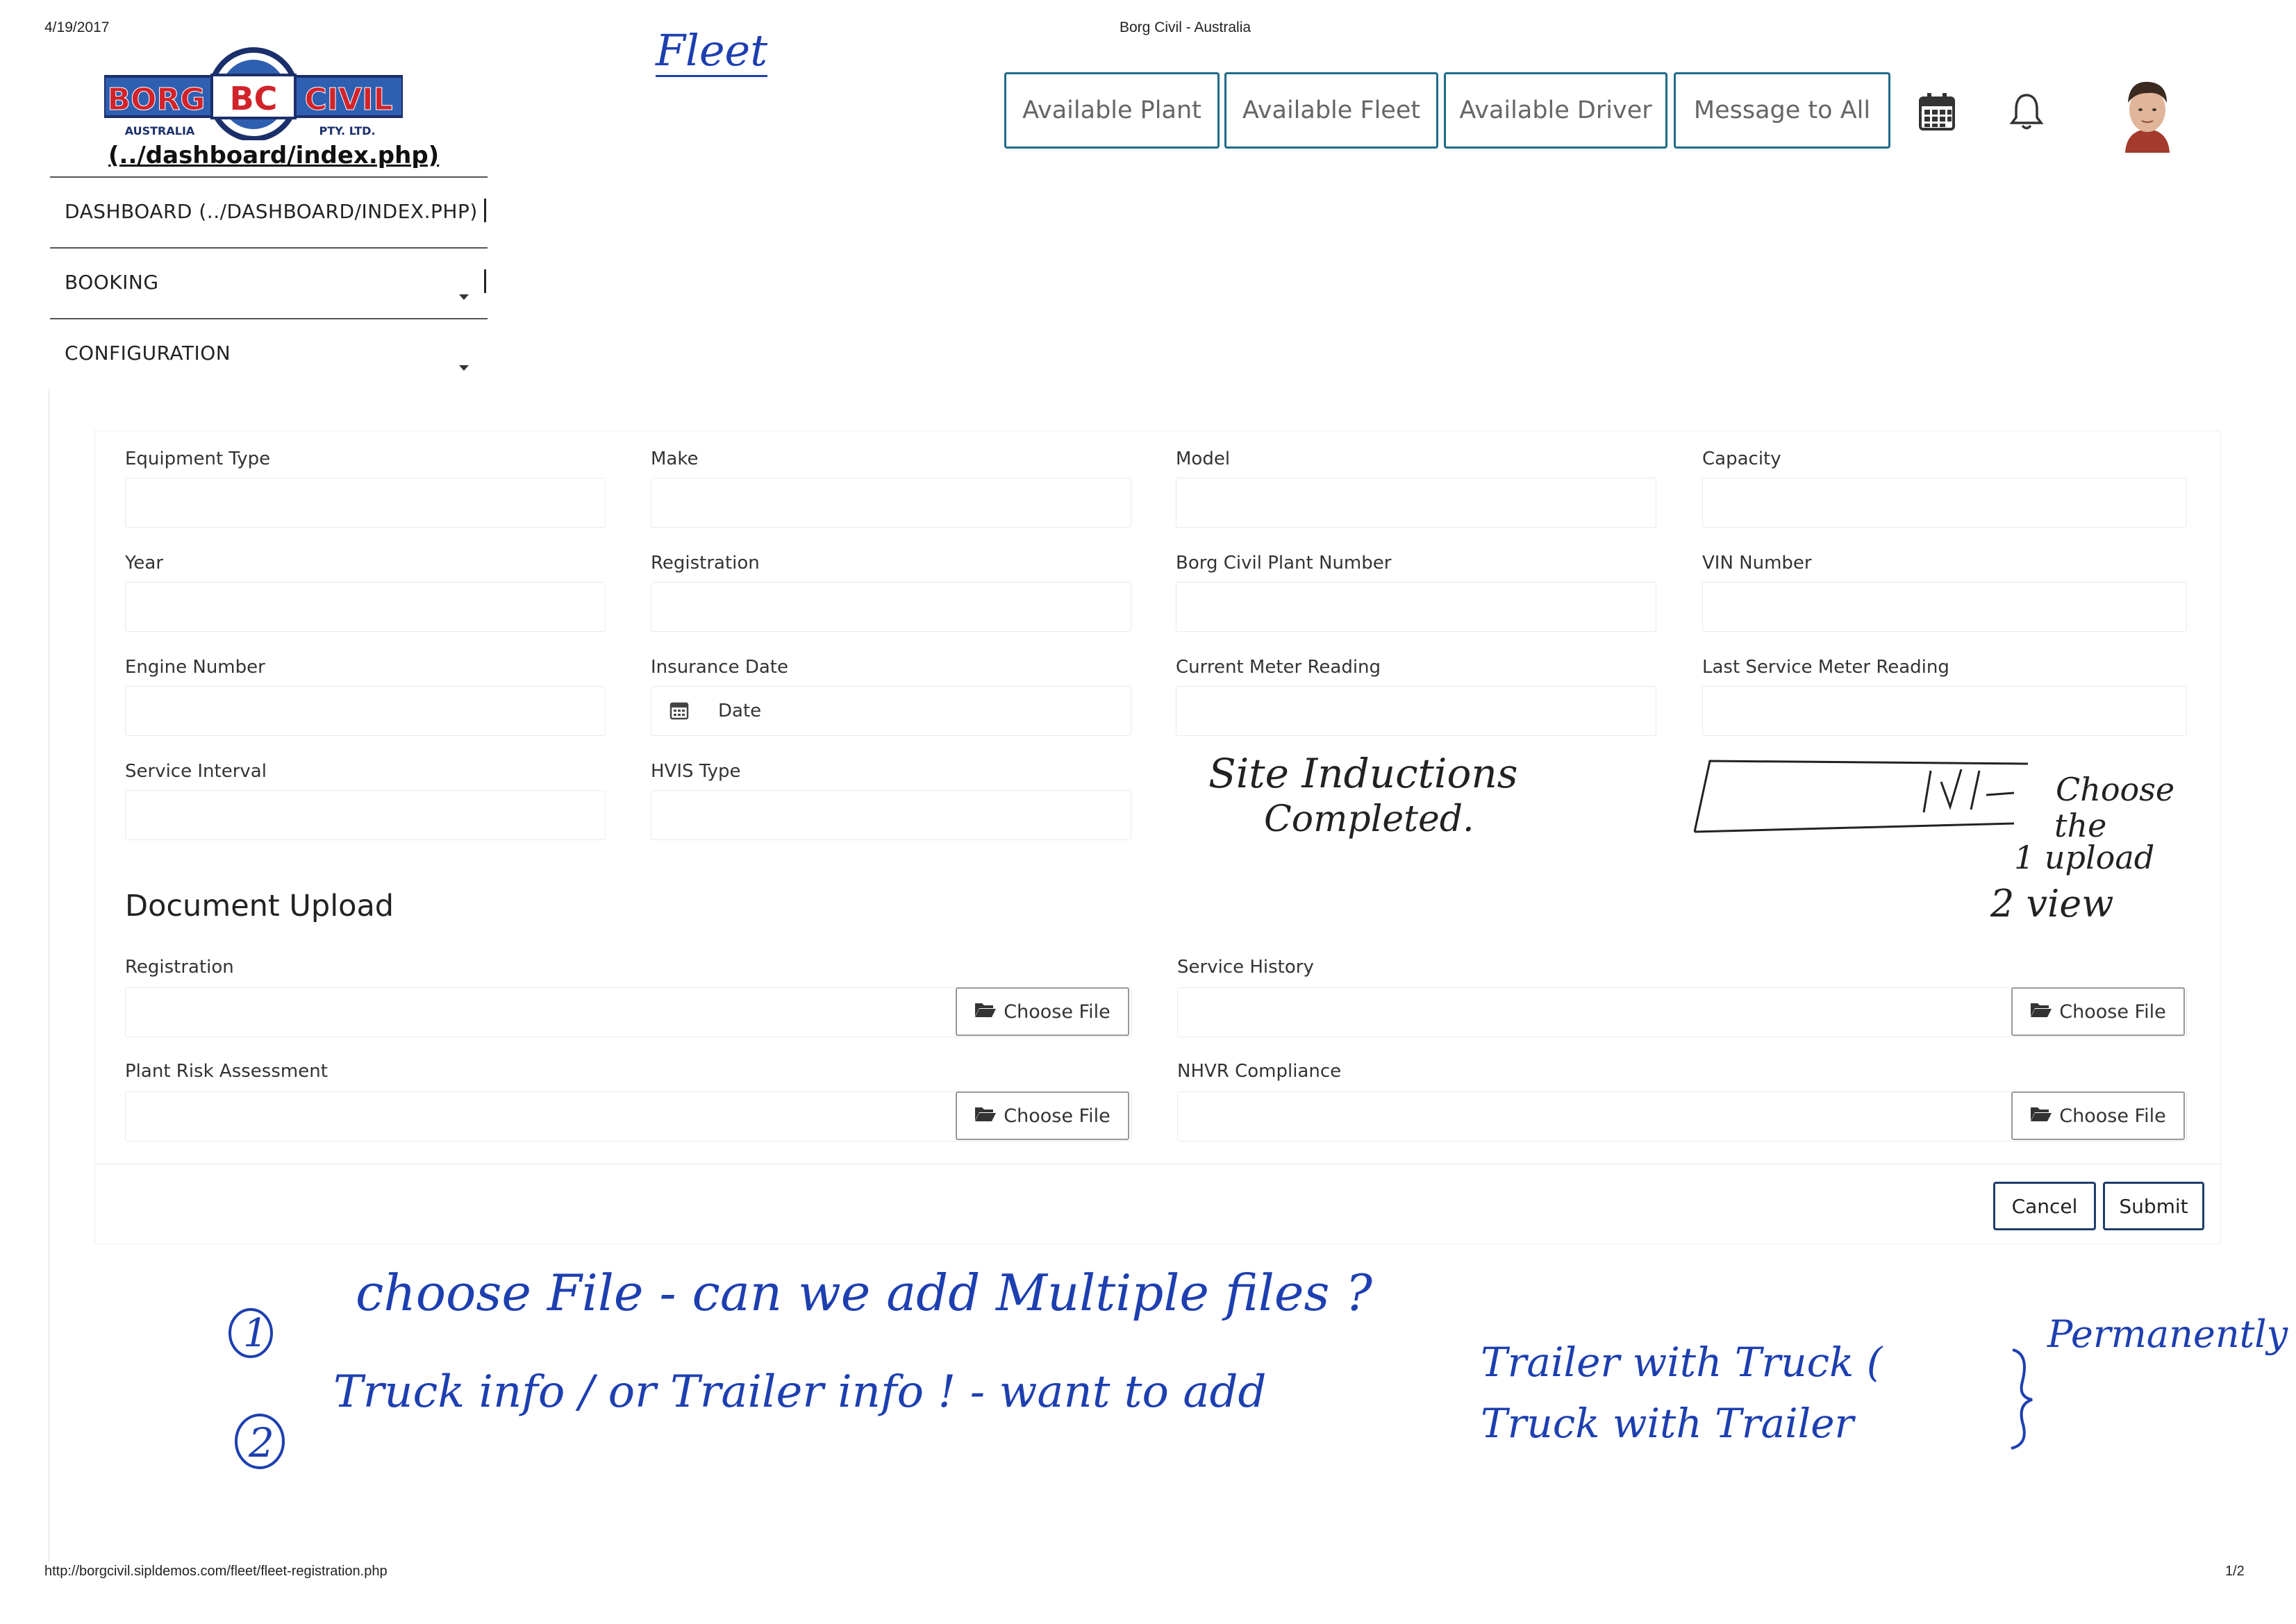 This screenshot has height=1624, width=2296. Describe the element at coordinates (195, 668) in the screenshot. I see `field-label: Engine Number` at that location.